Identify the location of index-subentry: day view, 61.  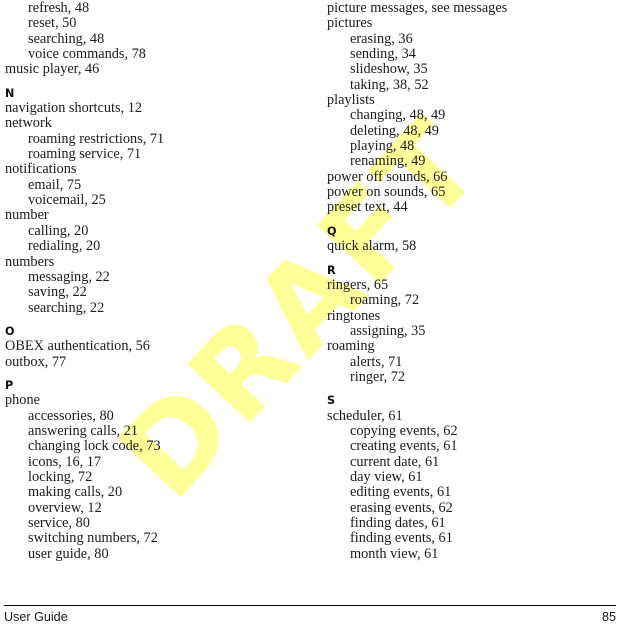
(386, 476).